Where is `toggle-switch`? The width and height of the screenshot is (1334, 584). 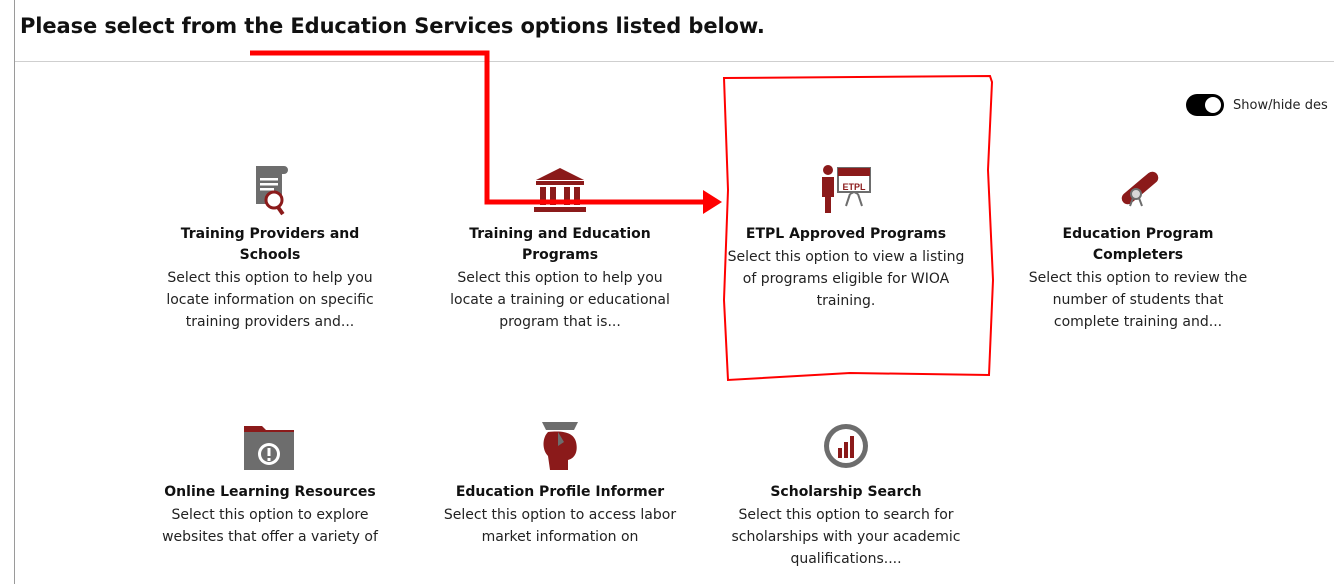 toggle-switch is located at coordinates (1205, 105).